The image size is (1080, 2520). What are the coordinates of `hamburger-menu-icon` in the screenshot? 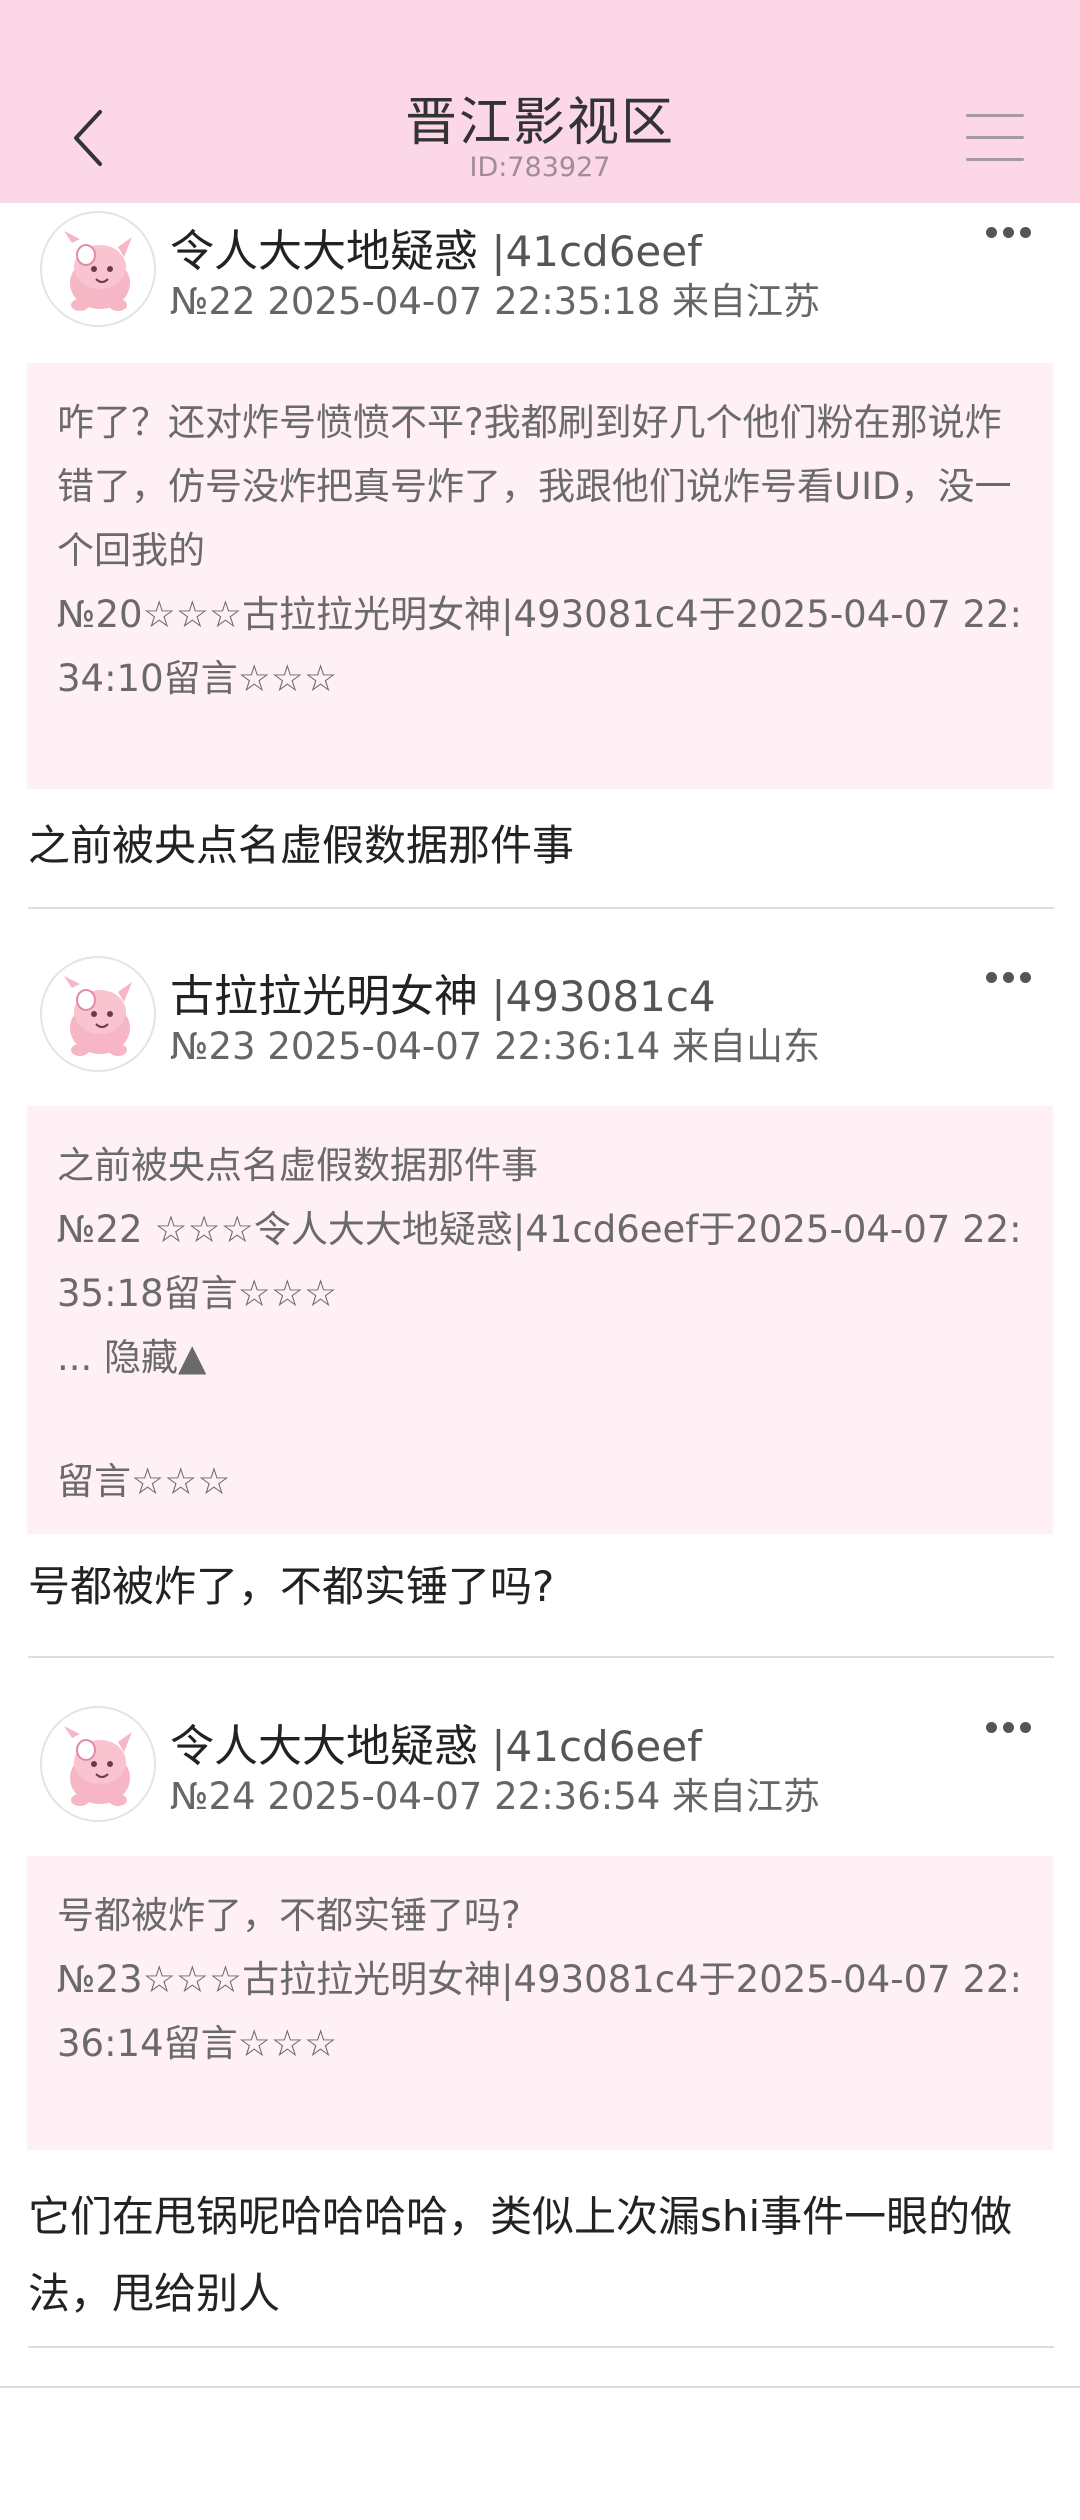 It's located at (995, 115).